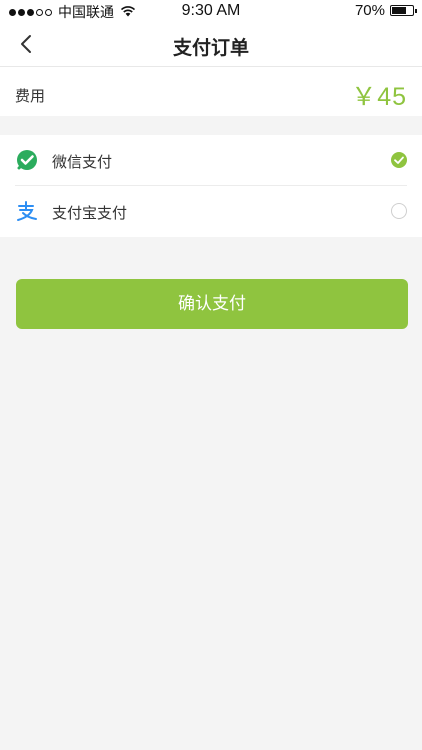  What do you see at coordinates (211, 160) in the screenshot?
I see `payment-option-wechat: 微信支付` at bounding box center [211, 160].